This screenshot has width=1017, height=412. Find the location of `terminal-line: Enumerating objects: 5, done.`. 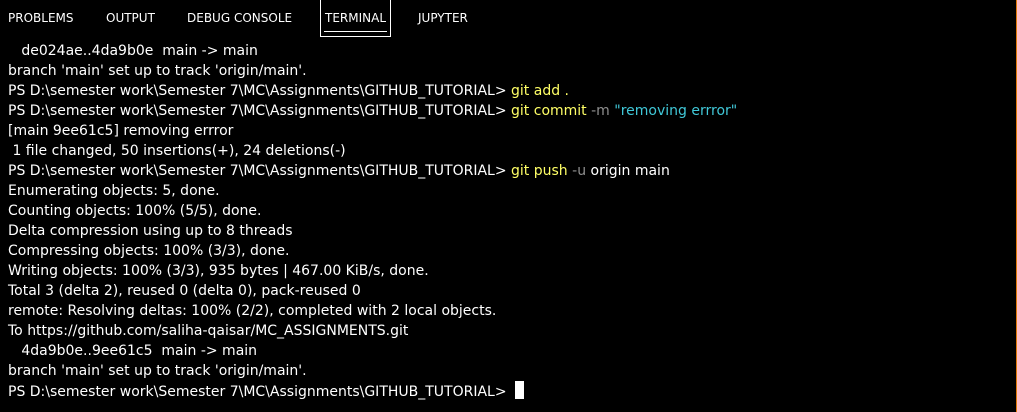

terminal-line: Enumerating objects: 5, done. is located at coordinates (114, 191).